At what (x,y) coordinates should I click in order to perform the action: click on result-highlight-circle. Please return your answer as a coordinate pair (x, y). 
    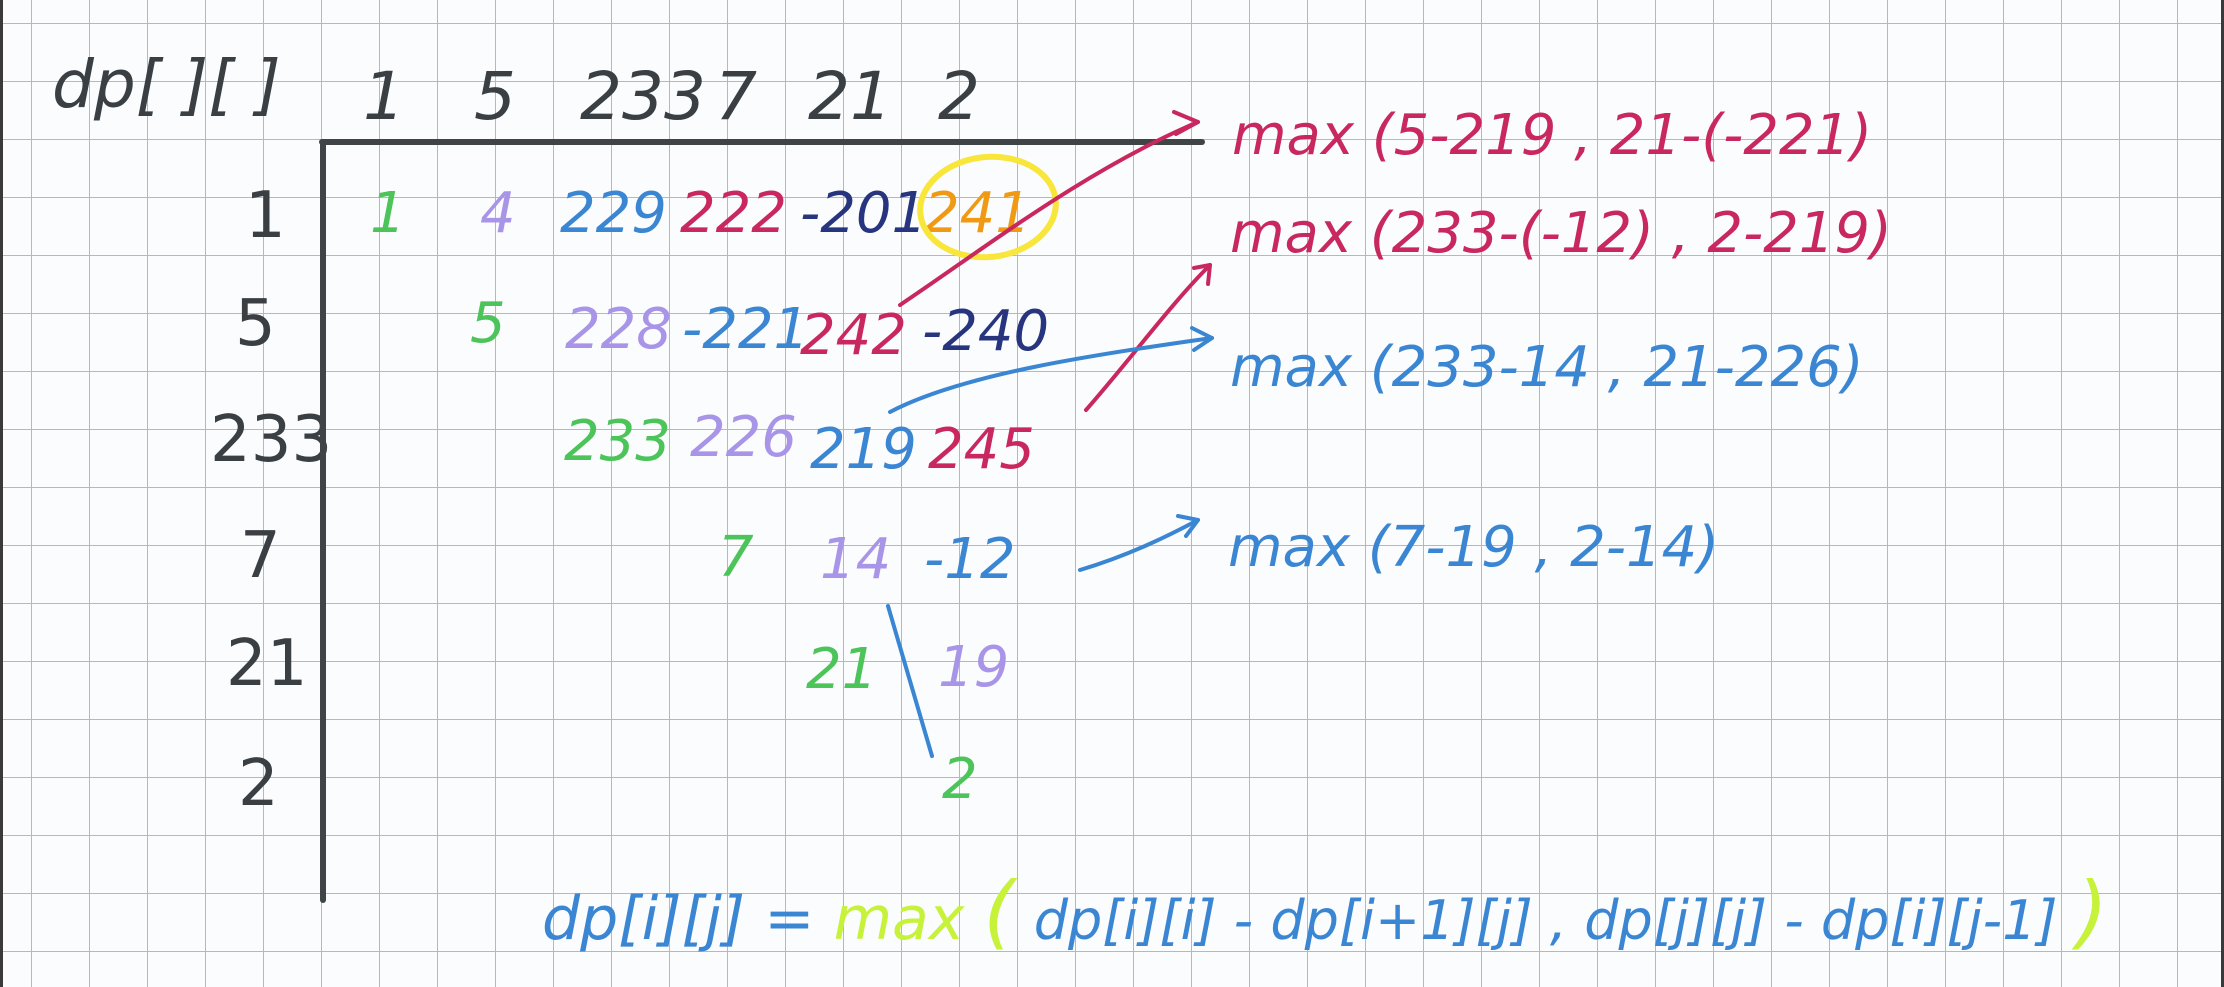
    Looking at the image, I should click on (988, 207).